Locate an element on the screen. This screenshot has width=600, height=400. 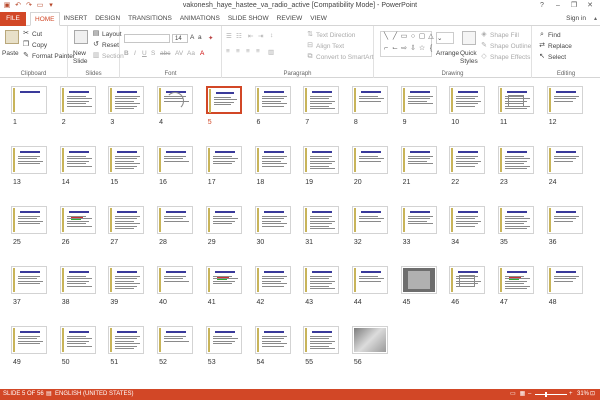
reset-button: ↺ Reset is located at coordinates (105, 45).